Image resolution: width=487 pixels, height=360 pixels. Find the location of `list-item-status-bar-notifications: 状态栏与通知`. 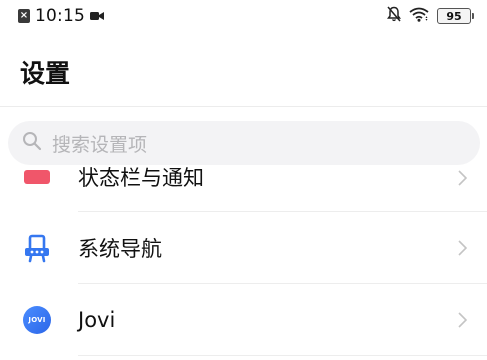

list-item-status-bar-notifications: 状态栏与通知 is located at coordinates (243, 189).